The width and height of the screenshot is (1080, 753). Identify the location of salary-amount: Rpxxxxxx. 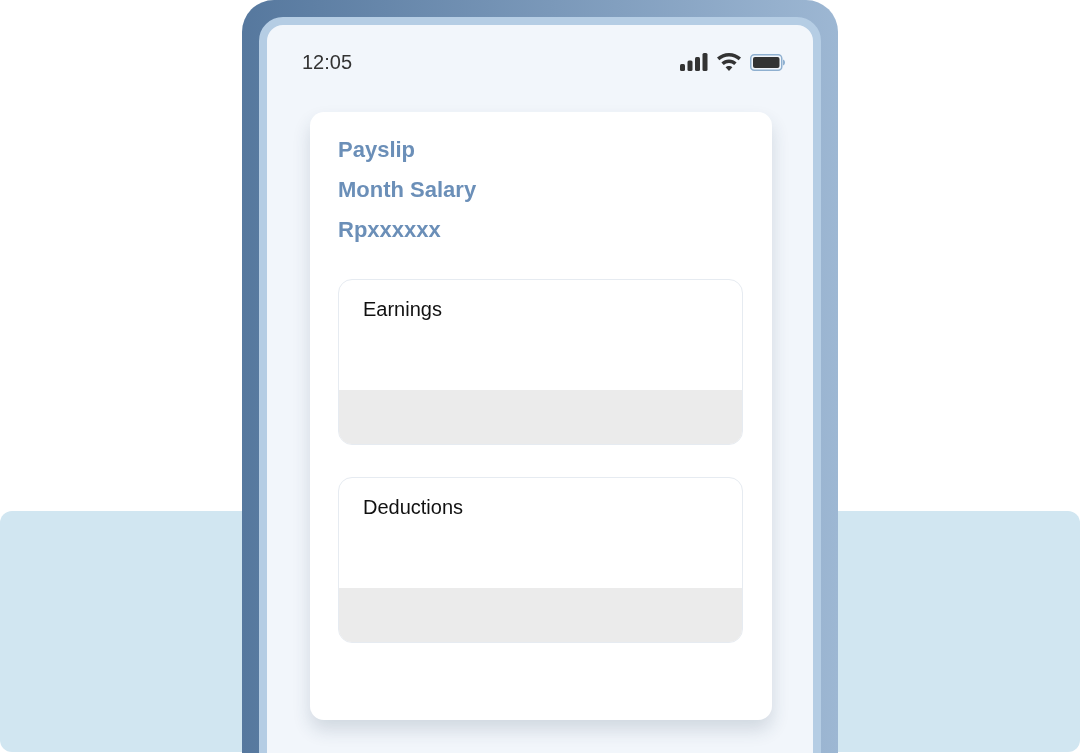
(389, 230).